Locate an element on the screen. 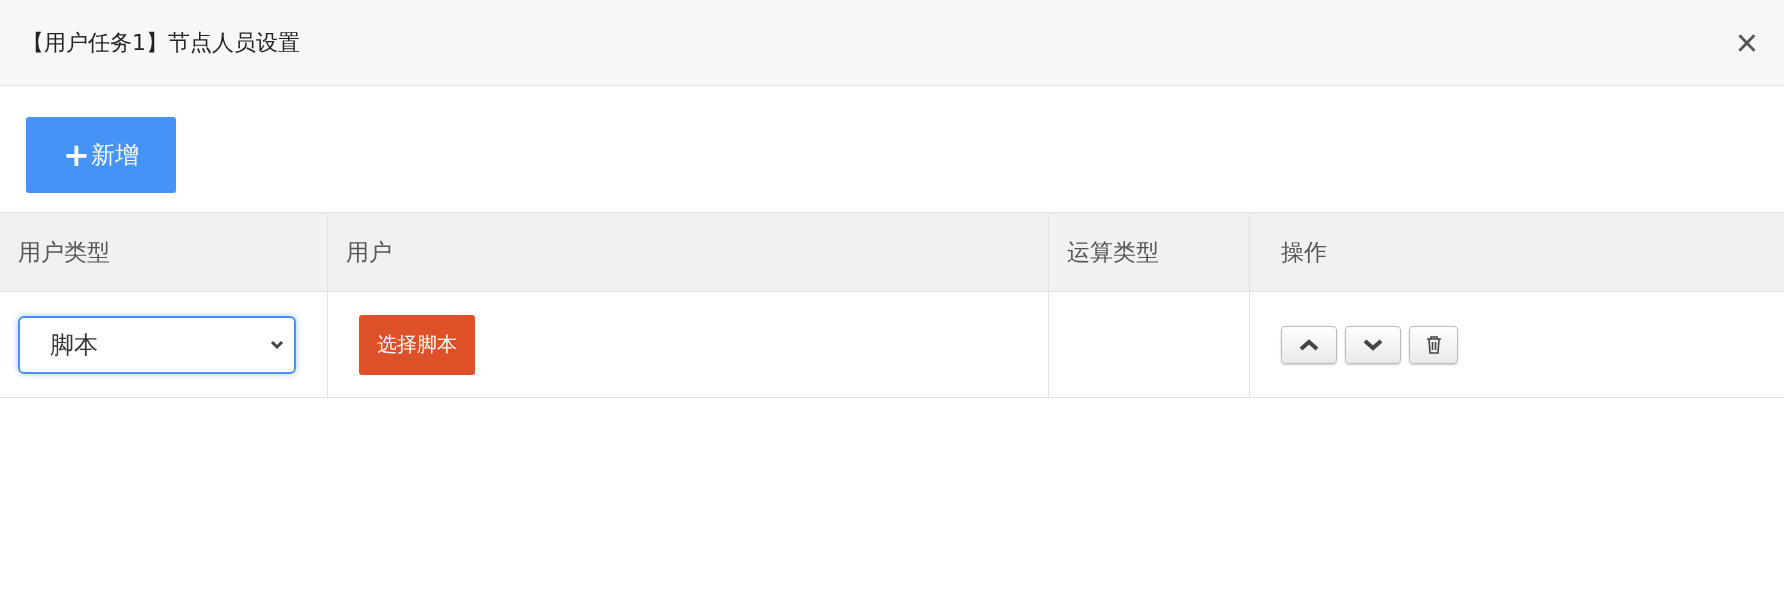  move-up-button is located at coordinates (1309, 344).